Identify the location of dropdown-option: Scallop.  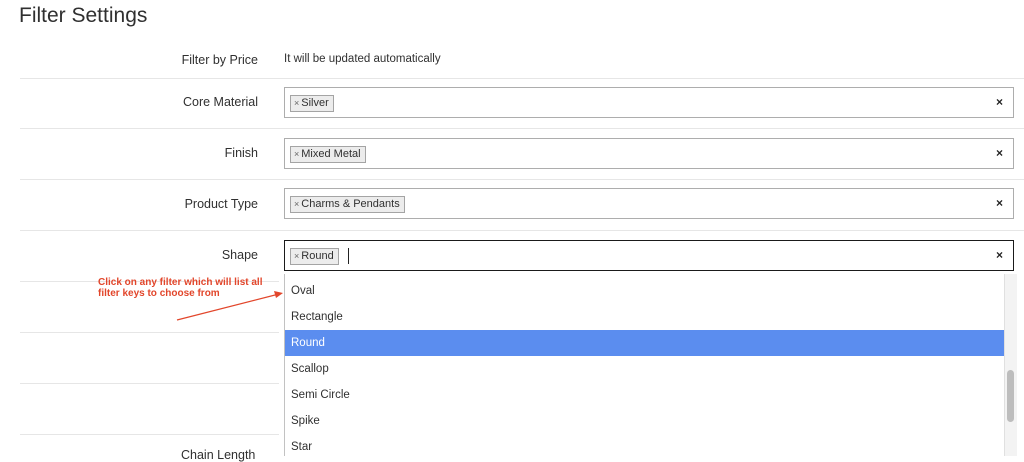
(645, 369).